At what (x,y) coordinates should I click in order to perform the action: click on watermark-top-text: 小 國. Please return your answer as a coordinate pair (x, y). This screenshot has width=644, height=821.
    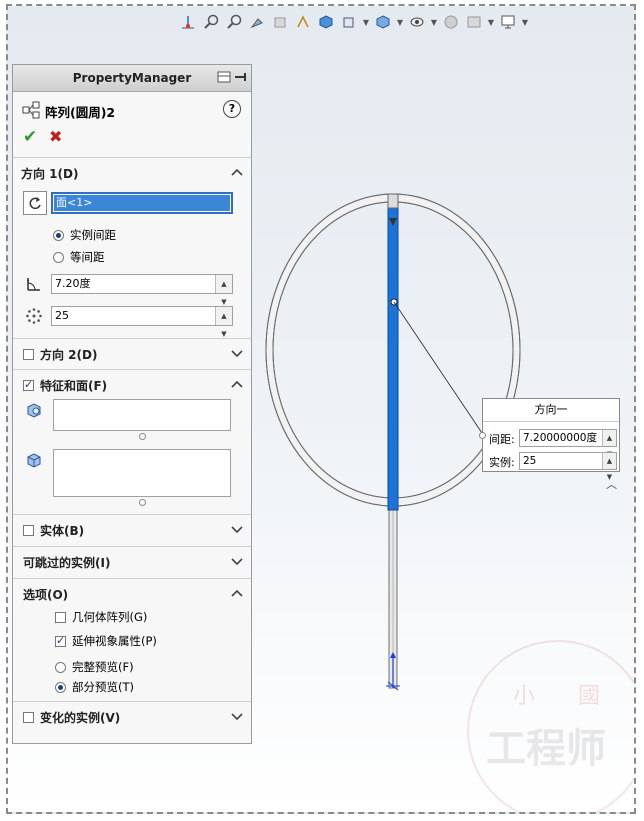
    Looking at the image, I should click on (565, 696).